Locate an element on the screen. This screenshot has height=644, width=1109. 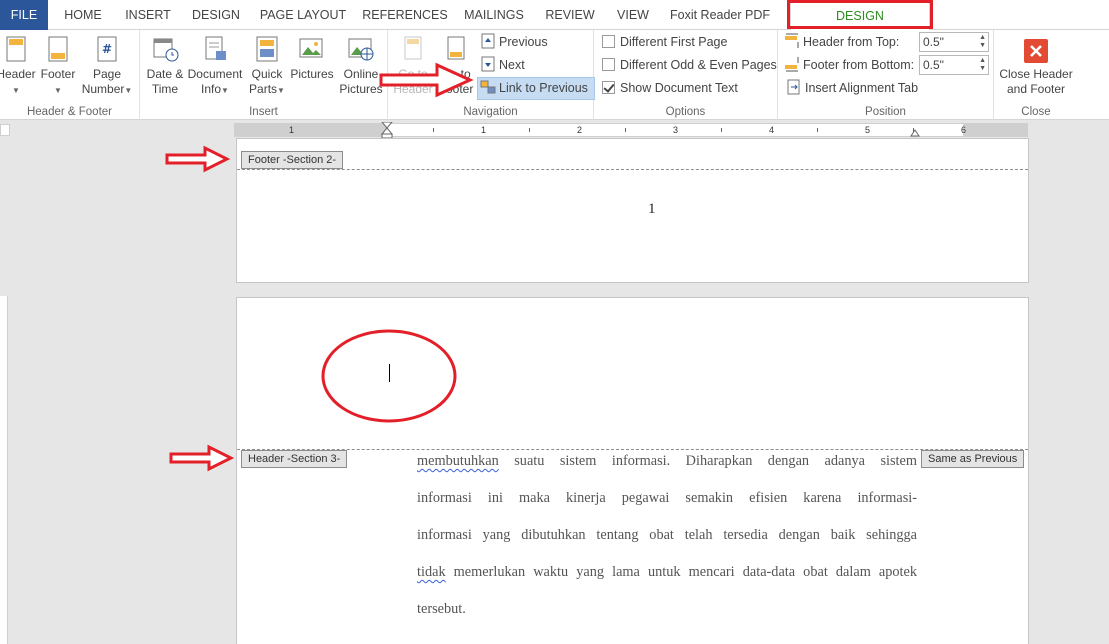
alignment-tab-icon is located at coordinates (793, 87).